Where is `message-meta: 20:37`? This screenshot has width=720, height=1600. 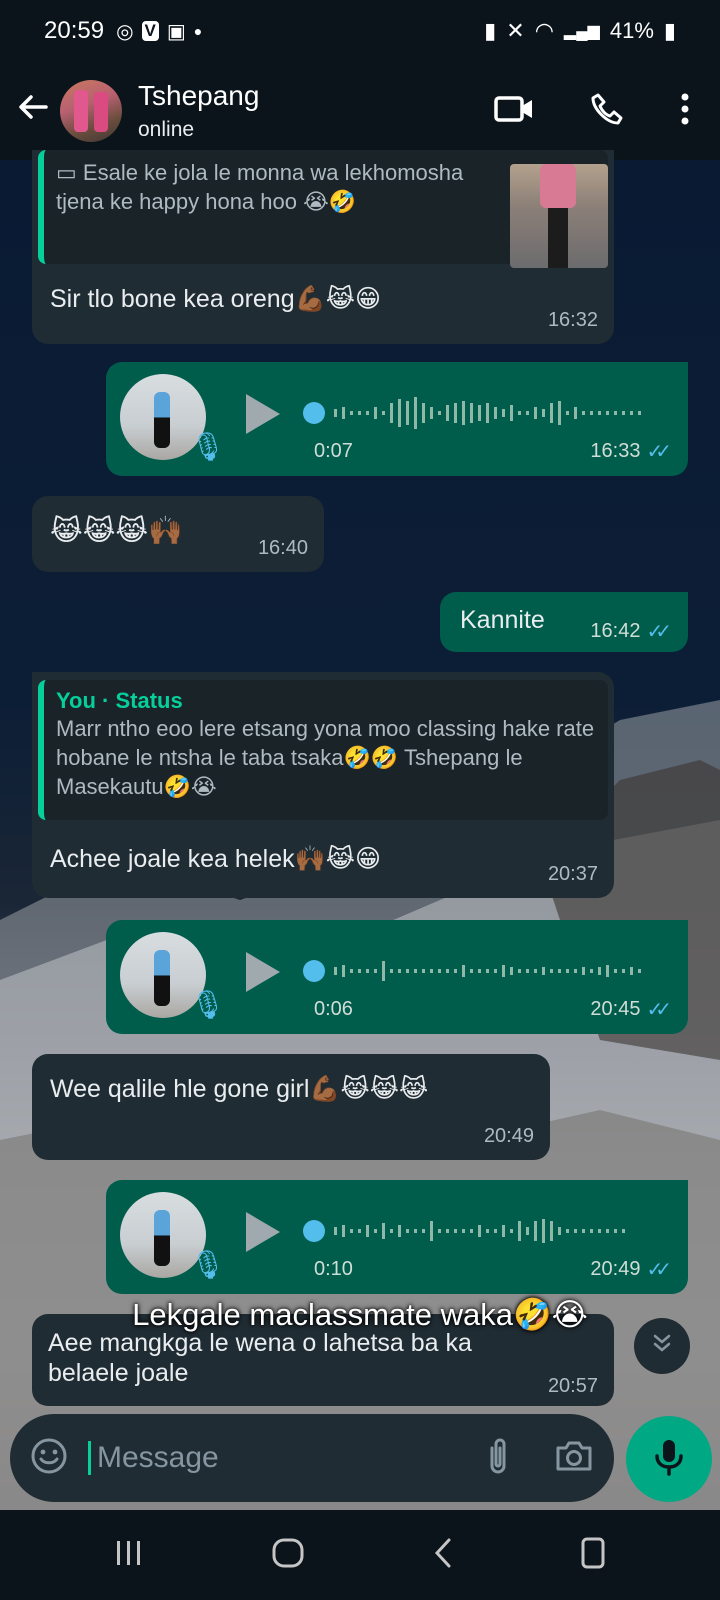 message-meta: 20:37 is located at coordinates (573, 874).